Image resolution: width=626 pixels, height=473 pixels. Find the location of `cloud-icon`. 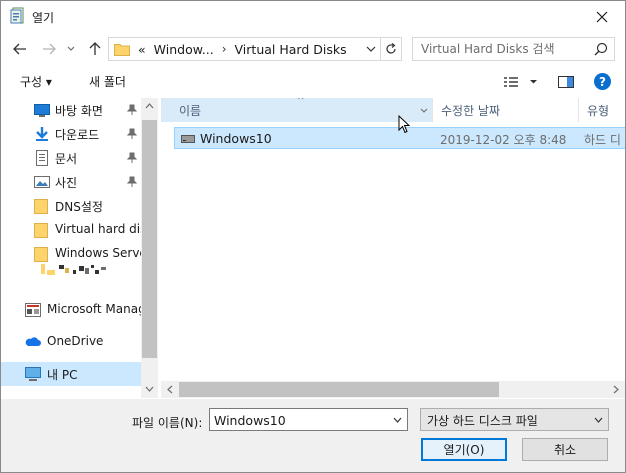

cloud-icon is located at coordinates (33, 341).